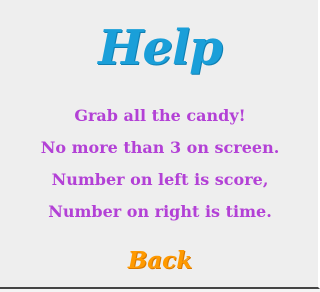 The image size is (320, 292). What do you see at coordinates (160, 48) in the screenshot?
I see `help-title: Help` at bounding box center [160, 48].